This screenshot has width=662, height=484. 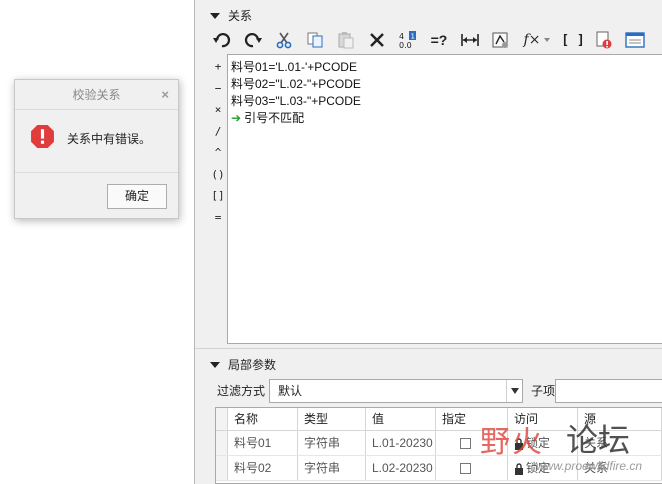 I want to click on op-power-button: ^, so click(x=218, y=153).